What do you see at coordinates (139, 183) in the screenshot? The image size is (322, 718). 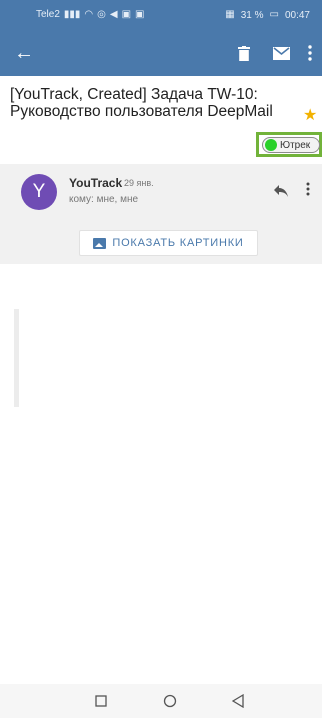 I see `message-date: 29 янв.` at bounding box center [139, 183].